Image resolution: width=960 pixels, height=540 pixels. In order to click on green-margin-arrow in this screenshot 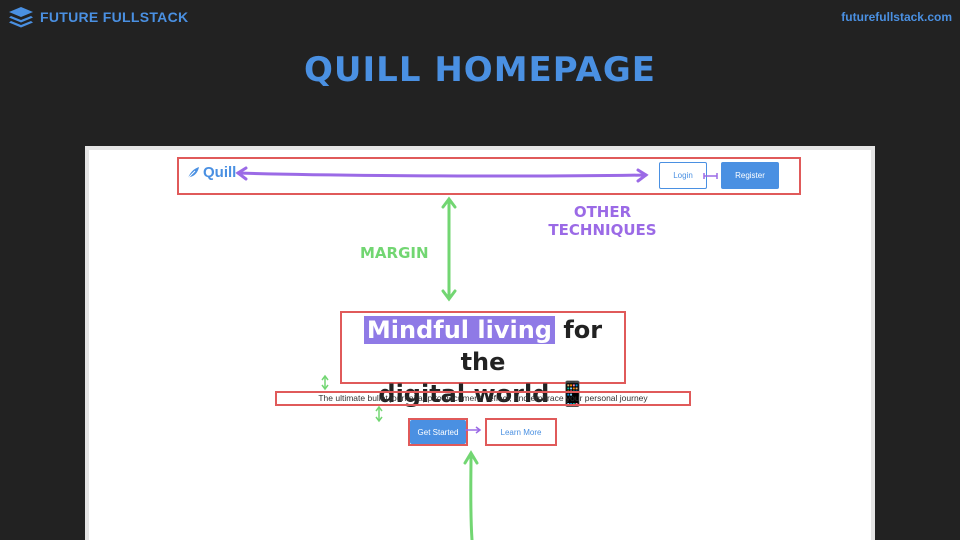, I will do `click(449, 249)`.